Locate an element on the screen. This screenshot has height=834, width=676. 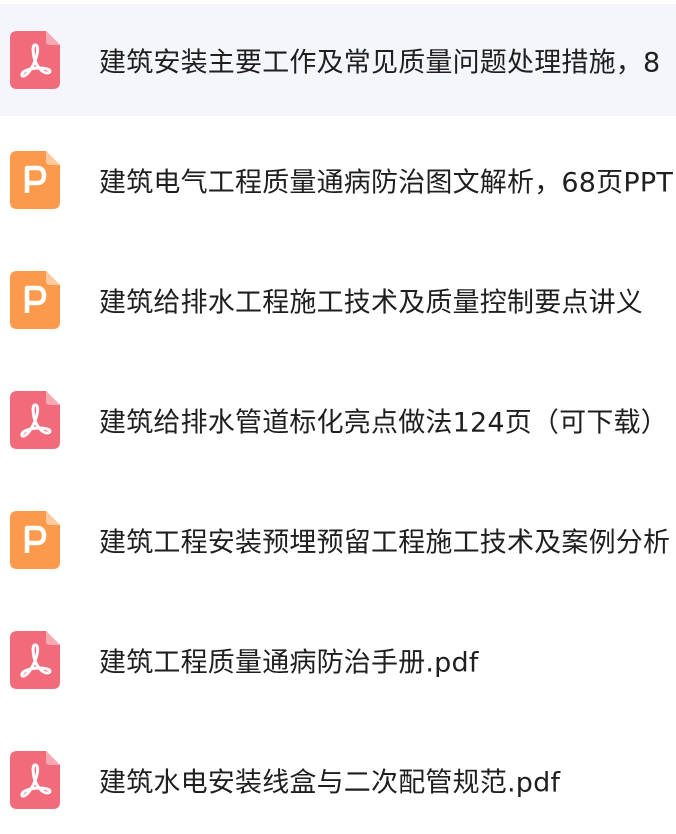
file-item: 建筑工程安装预埋预留工程施工技术及案例分析 is located at coordinates (338, 540).